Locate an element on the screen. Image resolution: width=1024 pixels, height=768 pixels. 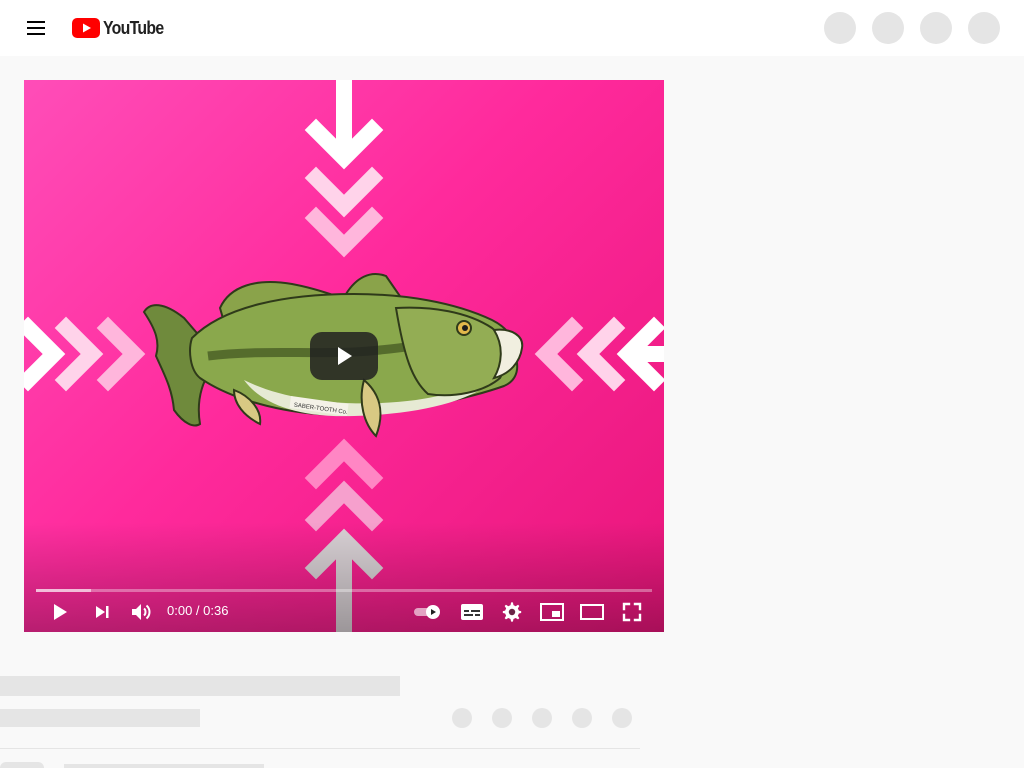
right-arrow-graphic is located at coordinates (85, 354).